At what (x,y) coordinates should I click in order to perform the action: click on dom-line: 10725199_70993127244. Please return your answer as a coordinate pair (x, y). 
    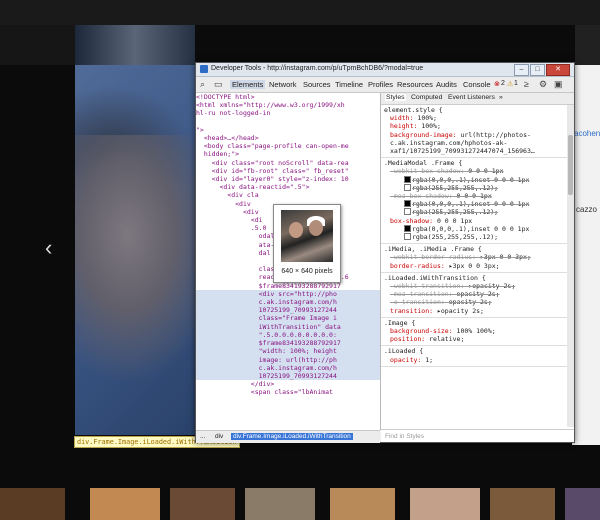
    Looking at the image, I should click on (288, 310).